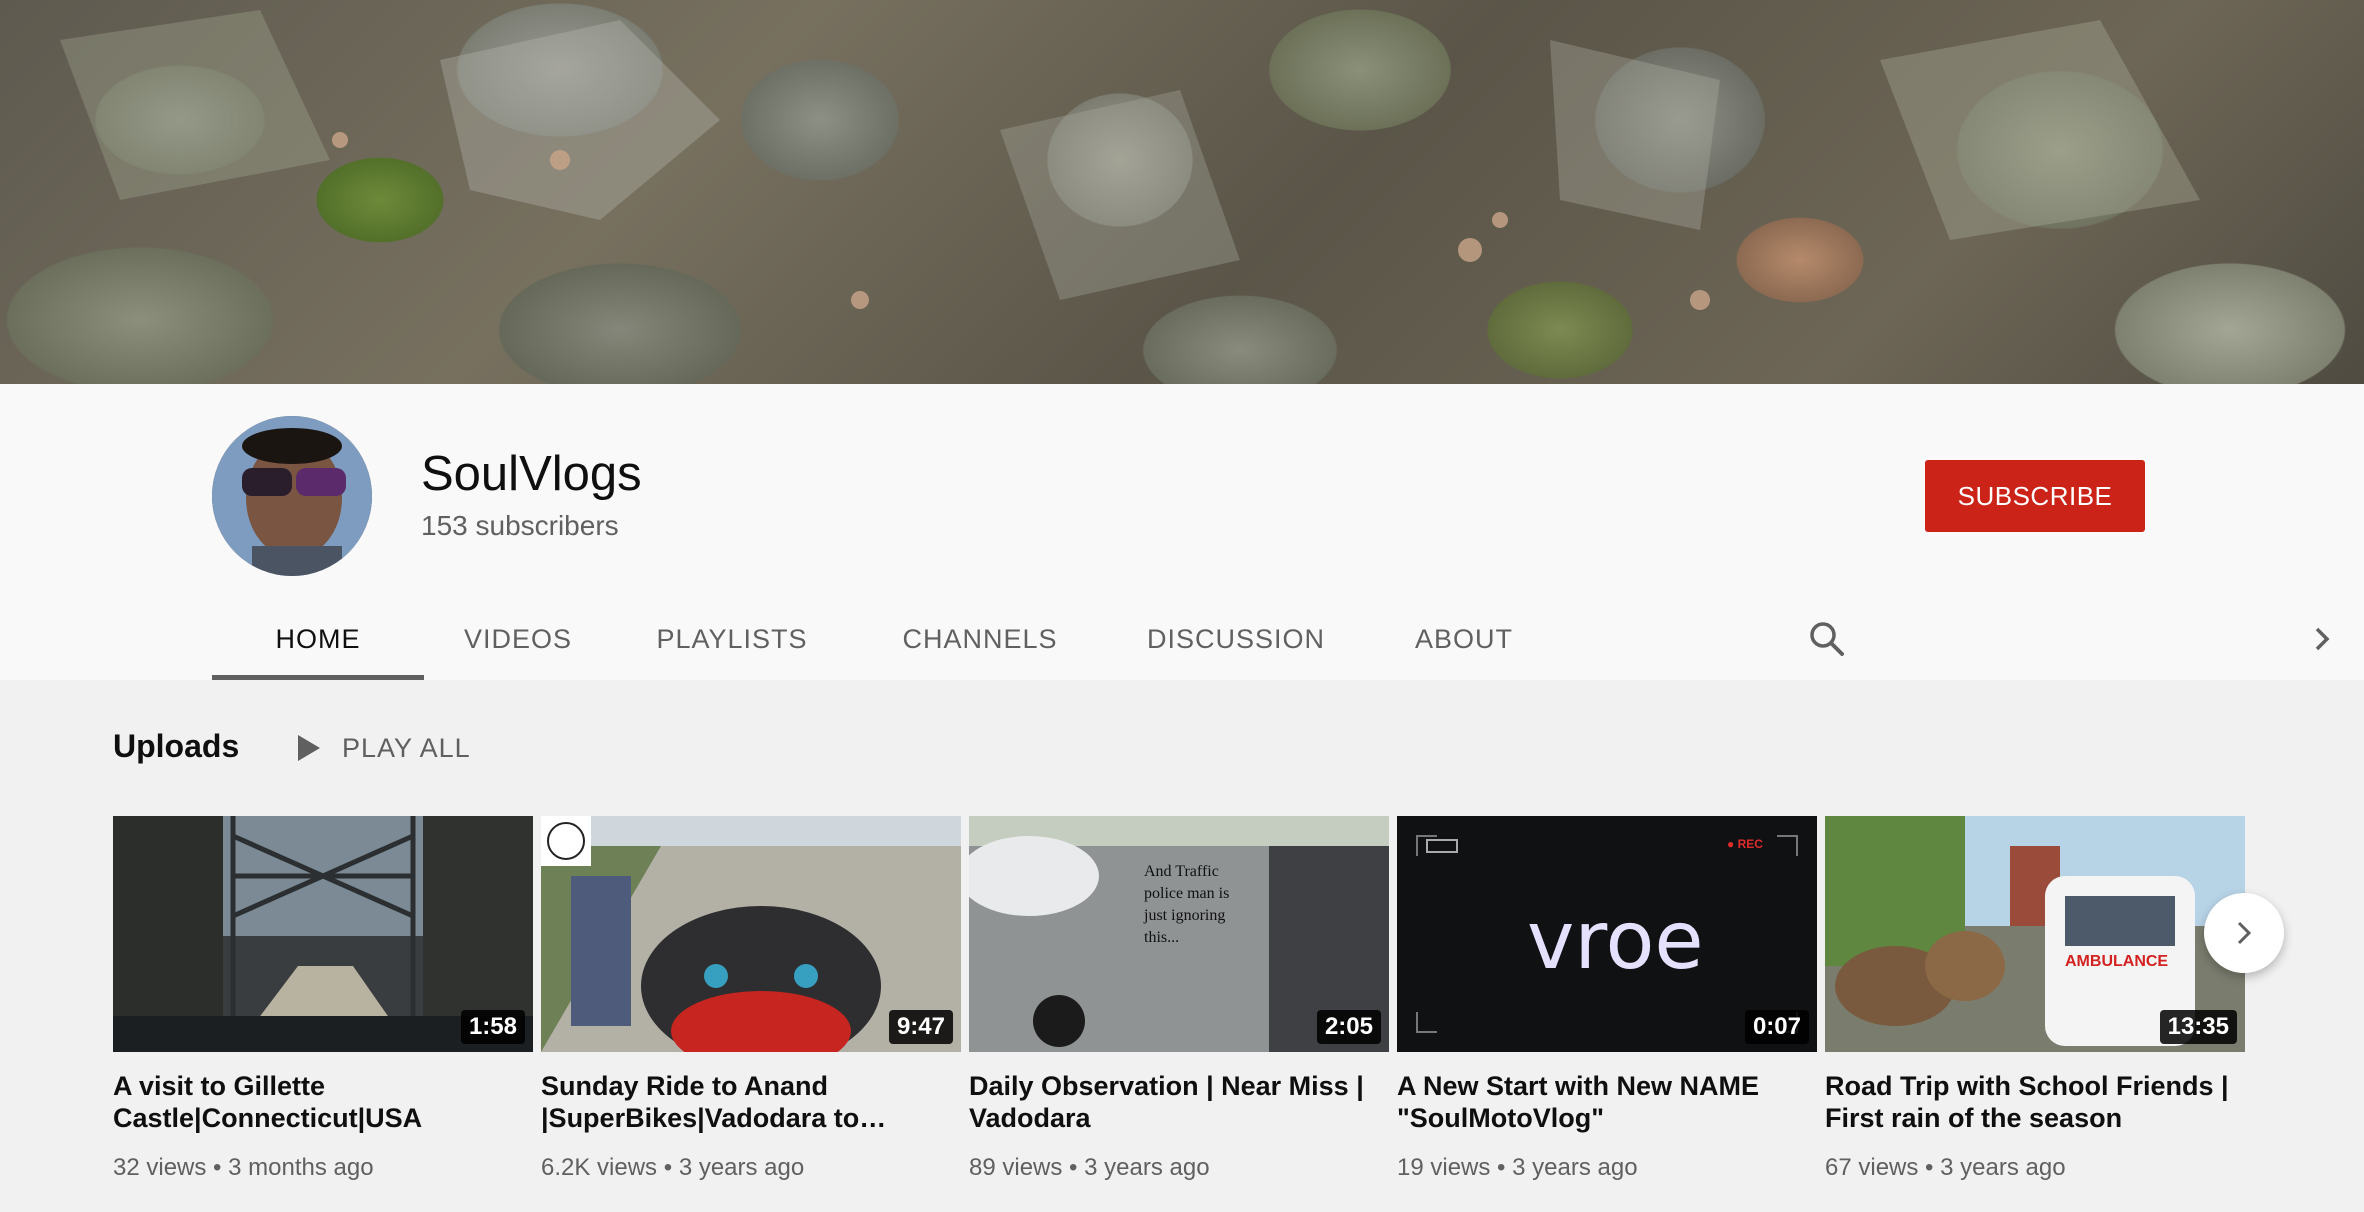 This screenshot has width=2364, height=1212. I want to click on rec-indicator: ● REC, so click(1745, 844).